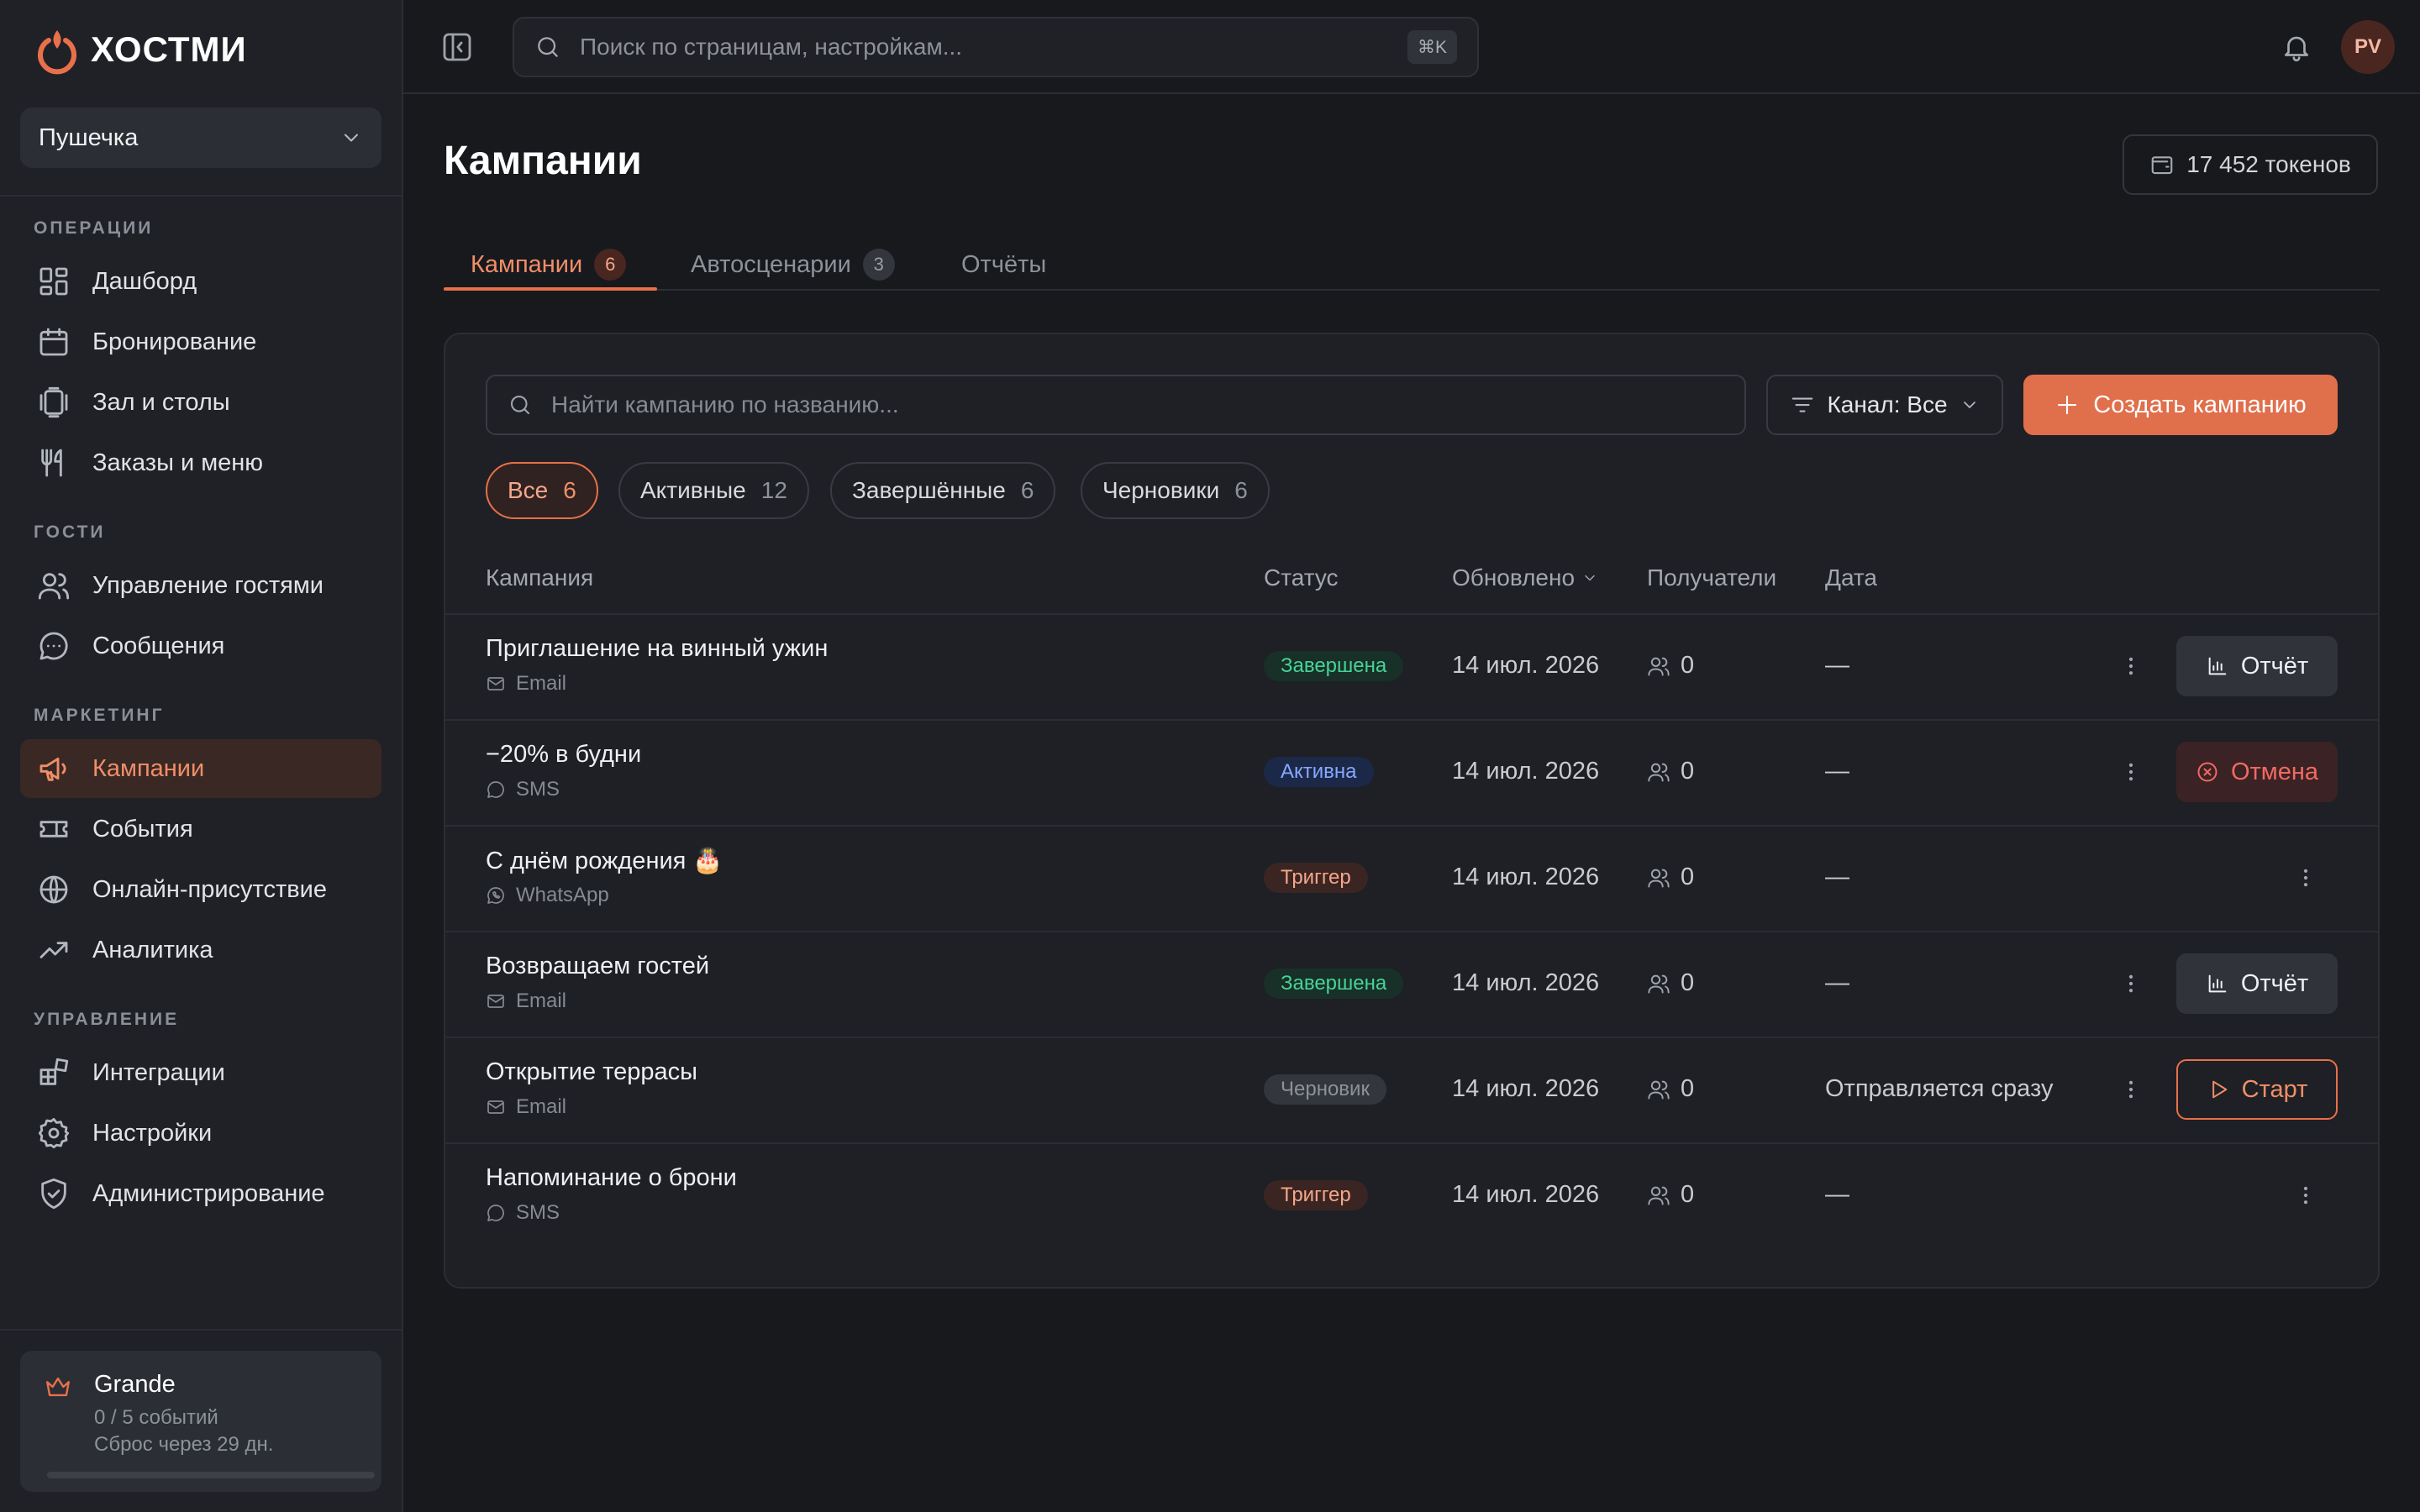 Image resolution: width=2420 pixels, height=1512 pixels. What do you see at coordinates (158, 1072) in the screenshot?
I see `sidebar-item-label: Интеграции` at bounding box center [158, 1072].